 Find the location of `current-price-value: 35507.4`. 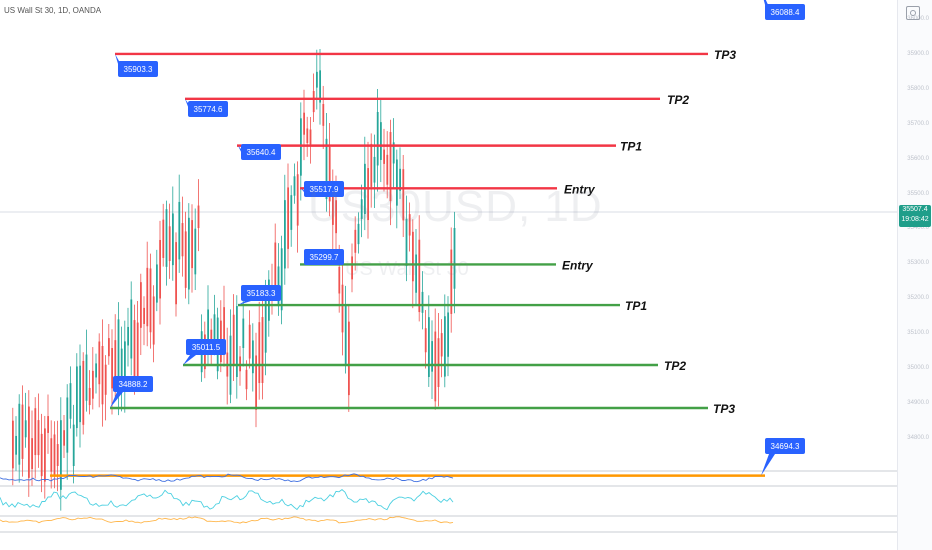

current-price-value: 35507.4 is located at coordinates (915, 209).